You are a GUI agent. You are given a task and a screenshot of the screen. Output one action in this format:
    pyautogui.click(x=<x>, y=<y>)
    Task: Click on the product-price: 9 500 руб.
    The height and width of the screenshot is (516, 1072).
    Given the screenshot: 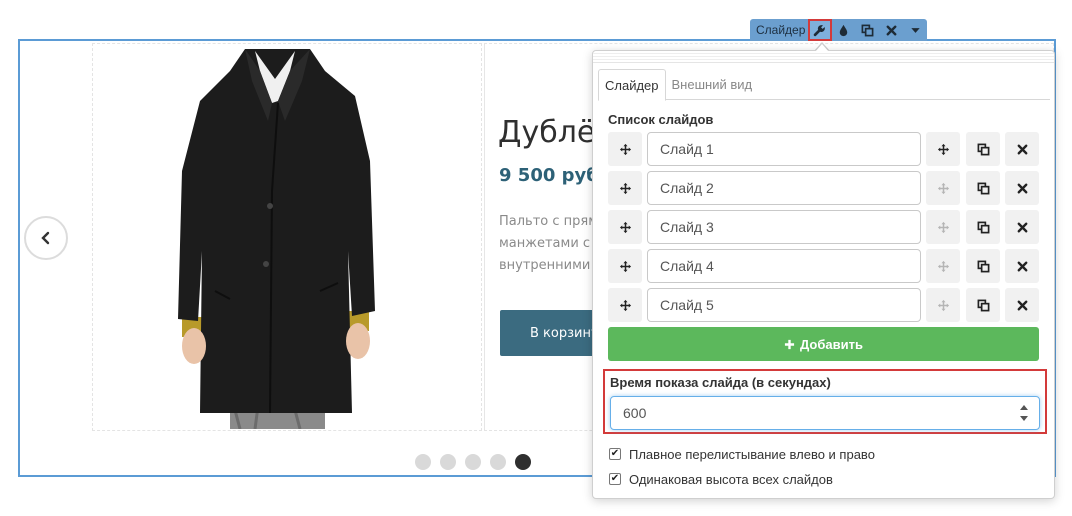 What is the action you would take?
    pyautogui.click(x=552, y=175)
    